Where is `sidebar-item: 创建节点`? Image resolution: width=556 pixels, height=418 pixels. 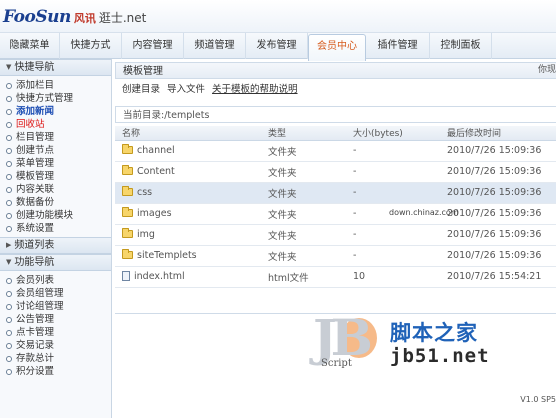 sidebar-item: 创建节点 is located at coordinates (58, 150).